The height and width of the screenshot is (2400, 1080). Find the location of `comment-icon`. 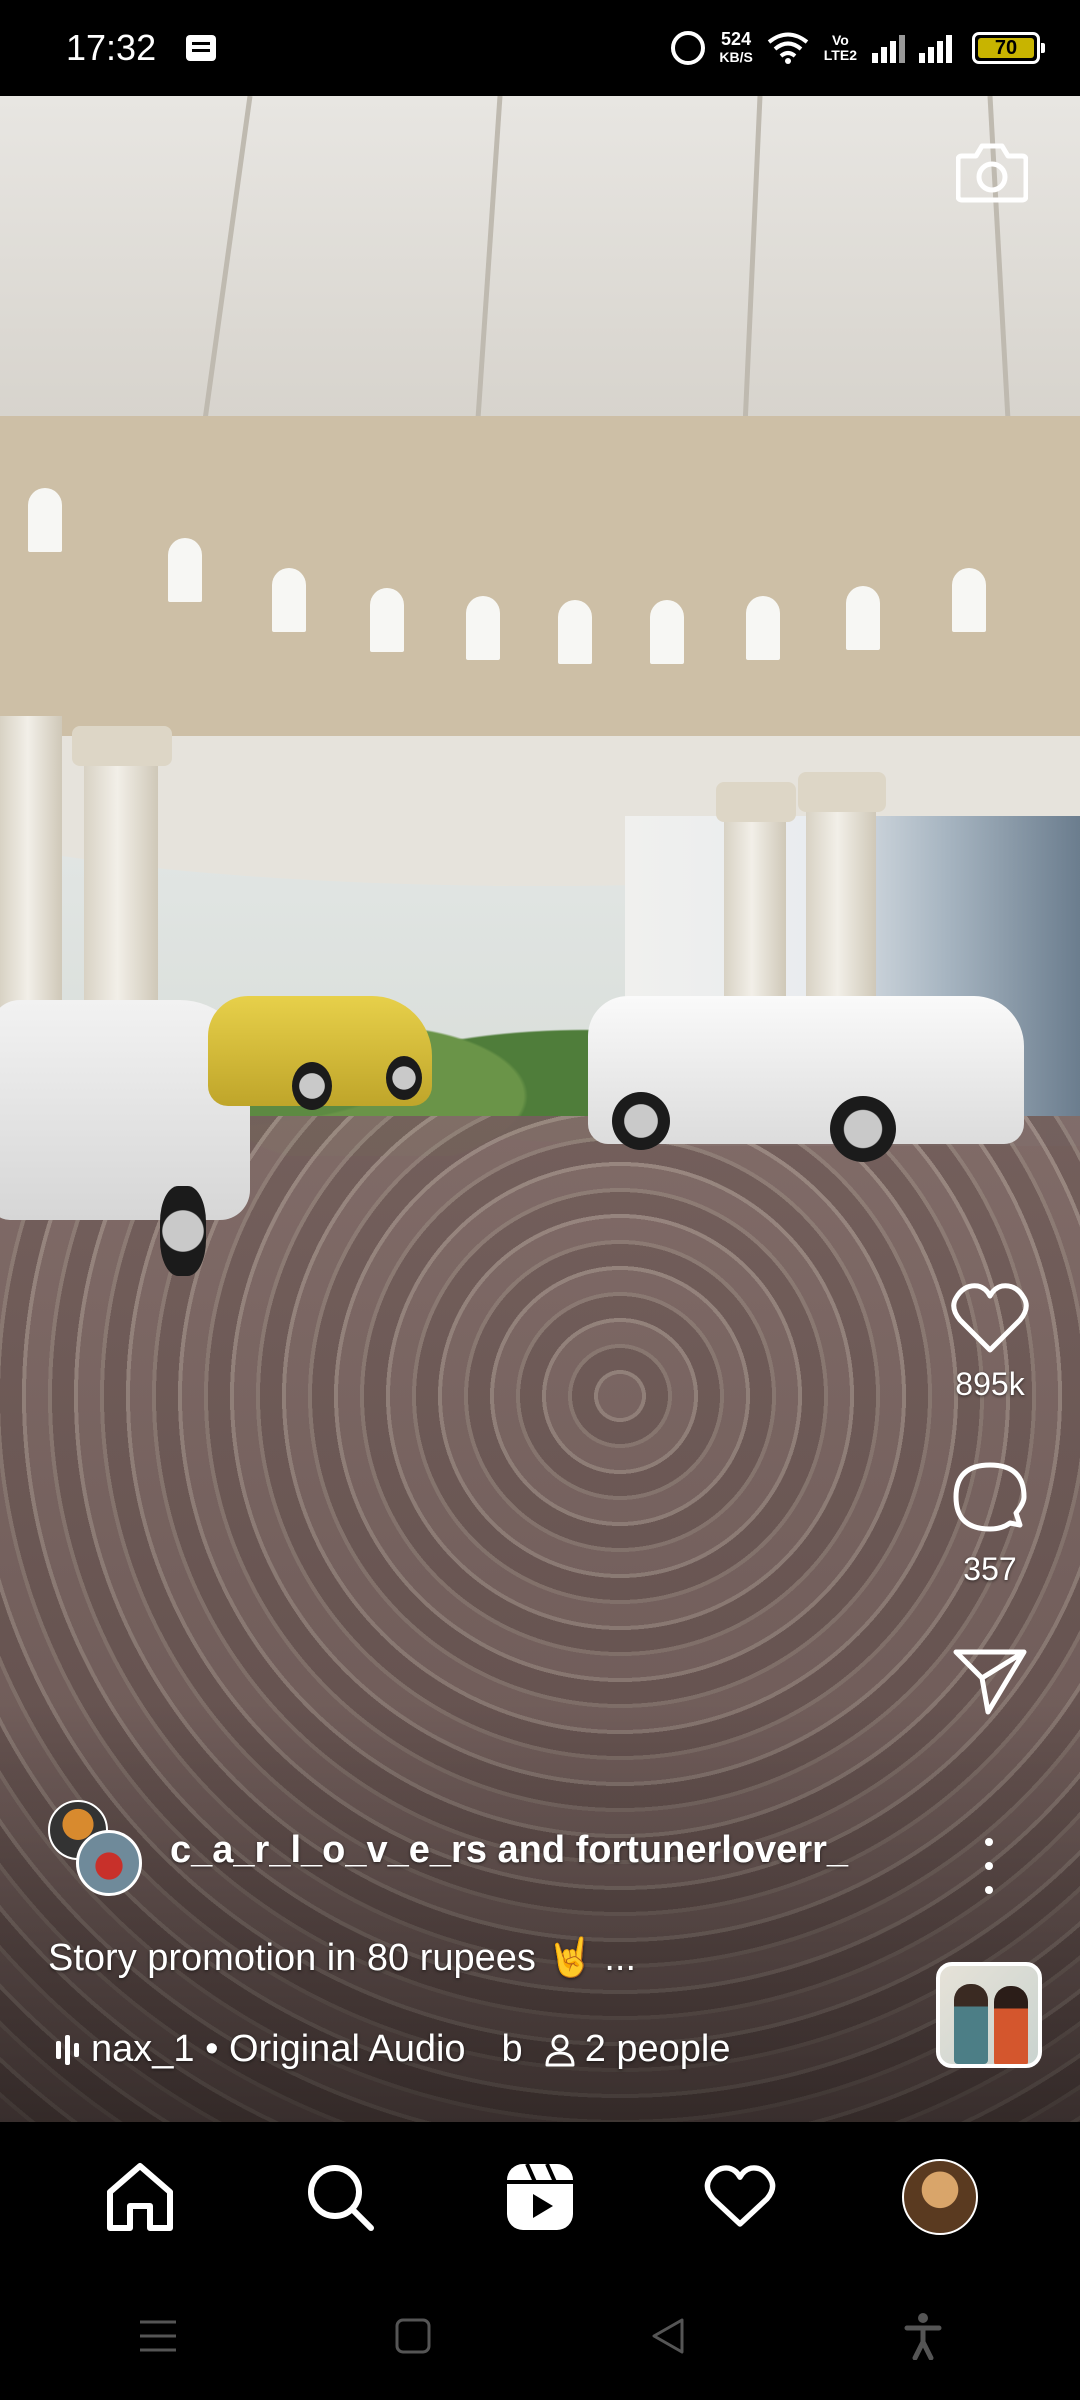

comment-icon is located at coordinates (990, 1499).